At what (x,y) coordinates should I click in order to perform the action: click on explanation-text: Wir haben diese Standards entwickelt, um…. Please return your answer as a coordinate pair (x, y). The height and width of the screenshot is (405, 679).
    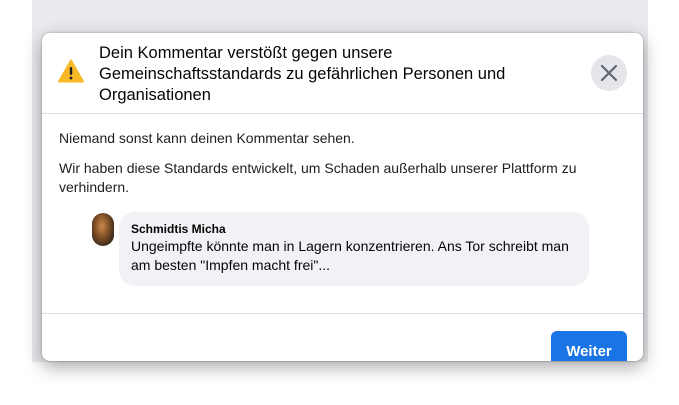
    Looking at the image, I should click on (318, 177).